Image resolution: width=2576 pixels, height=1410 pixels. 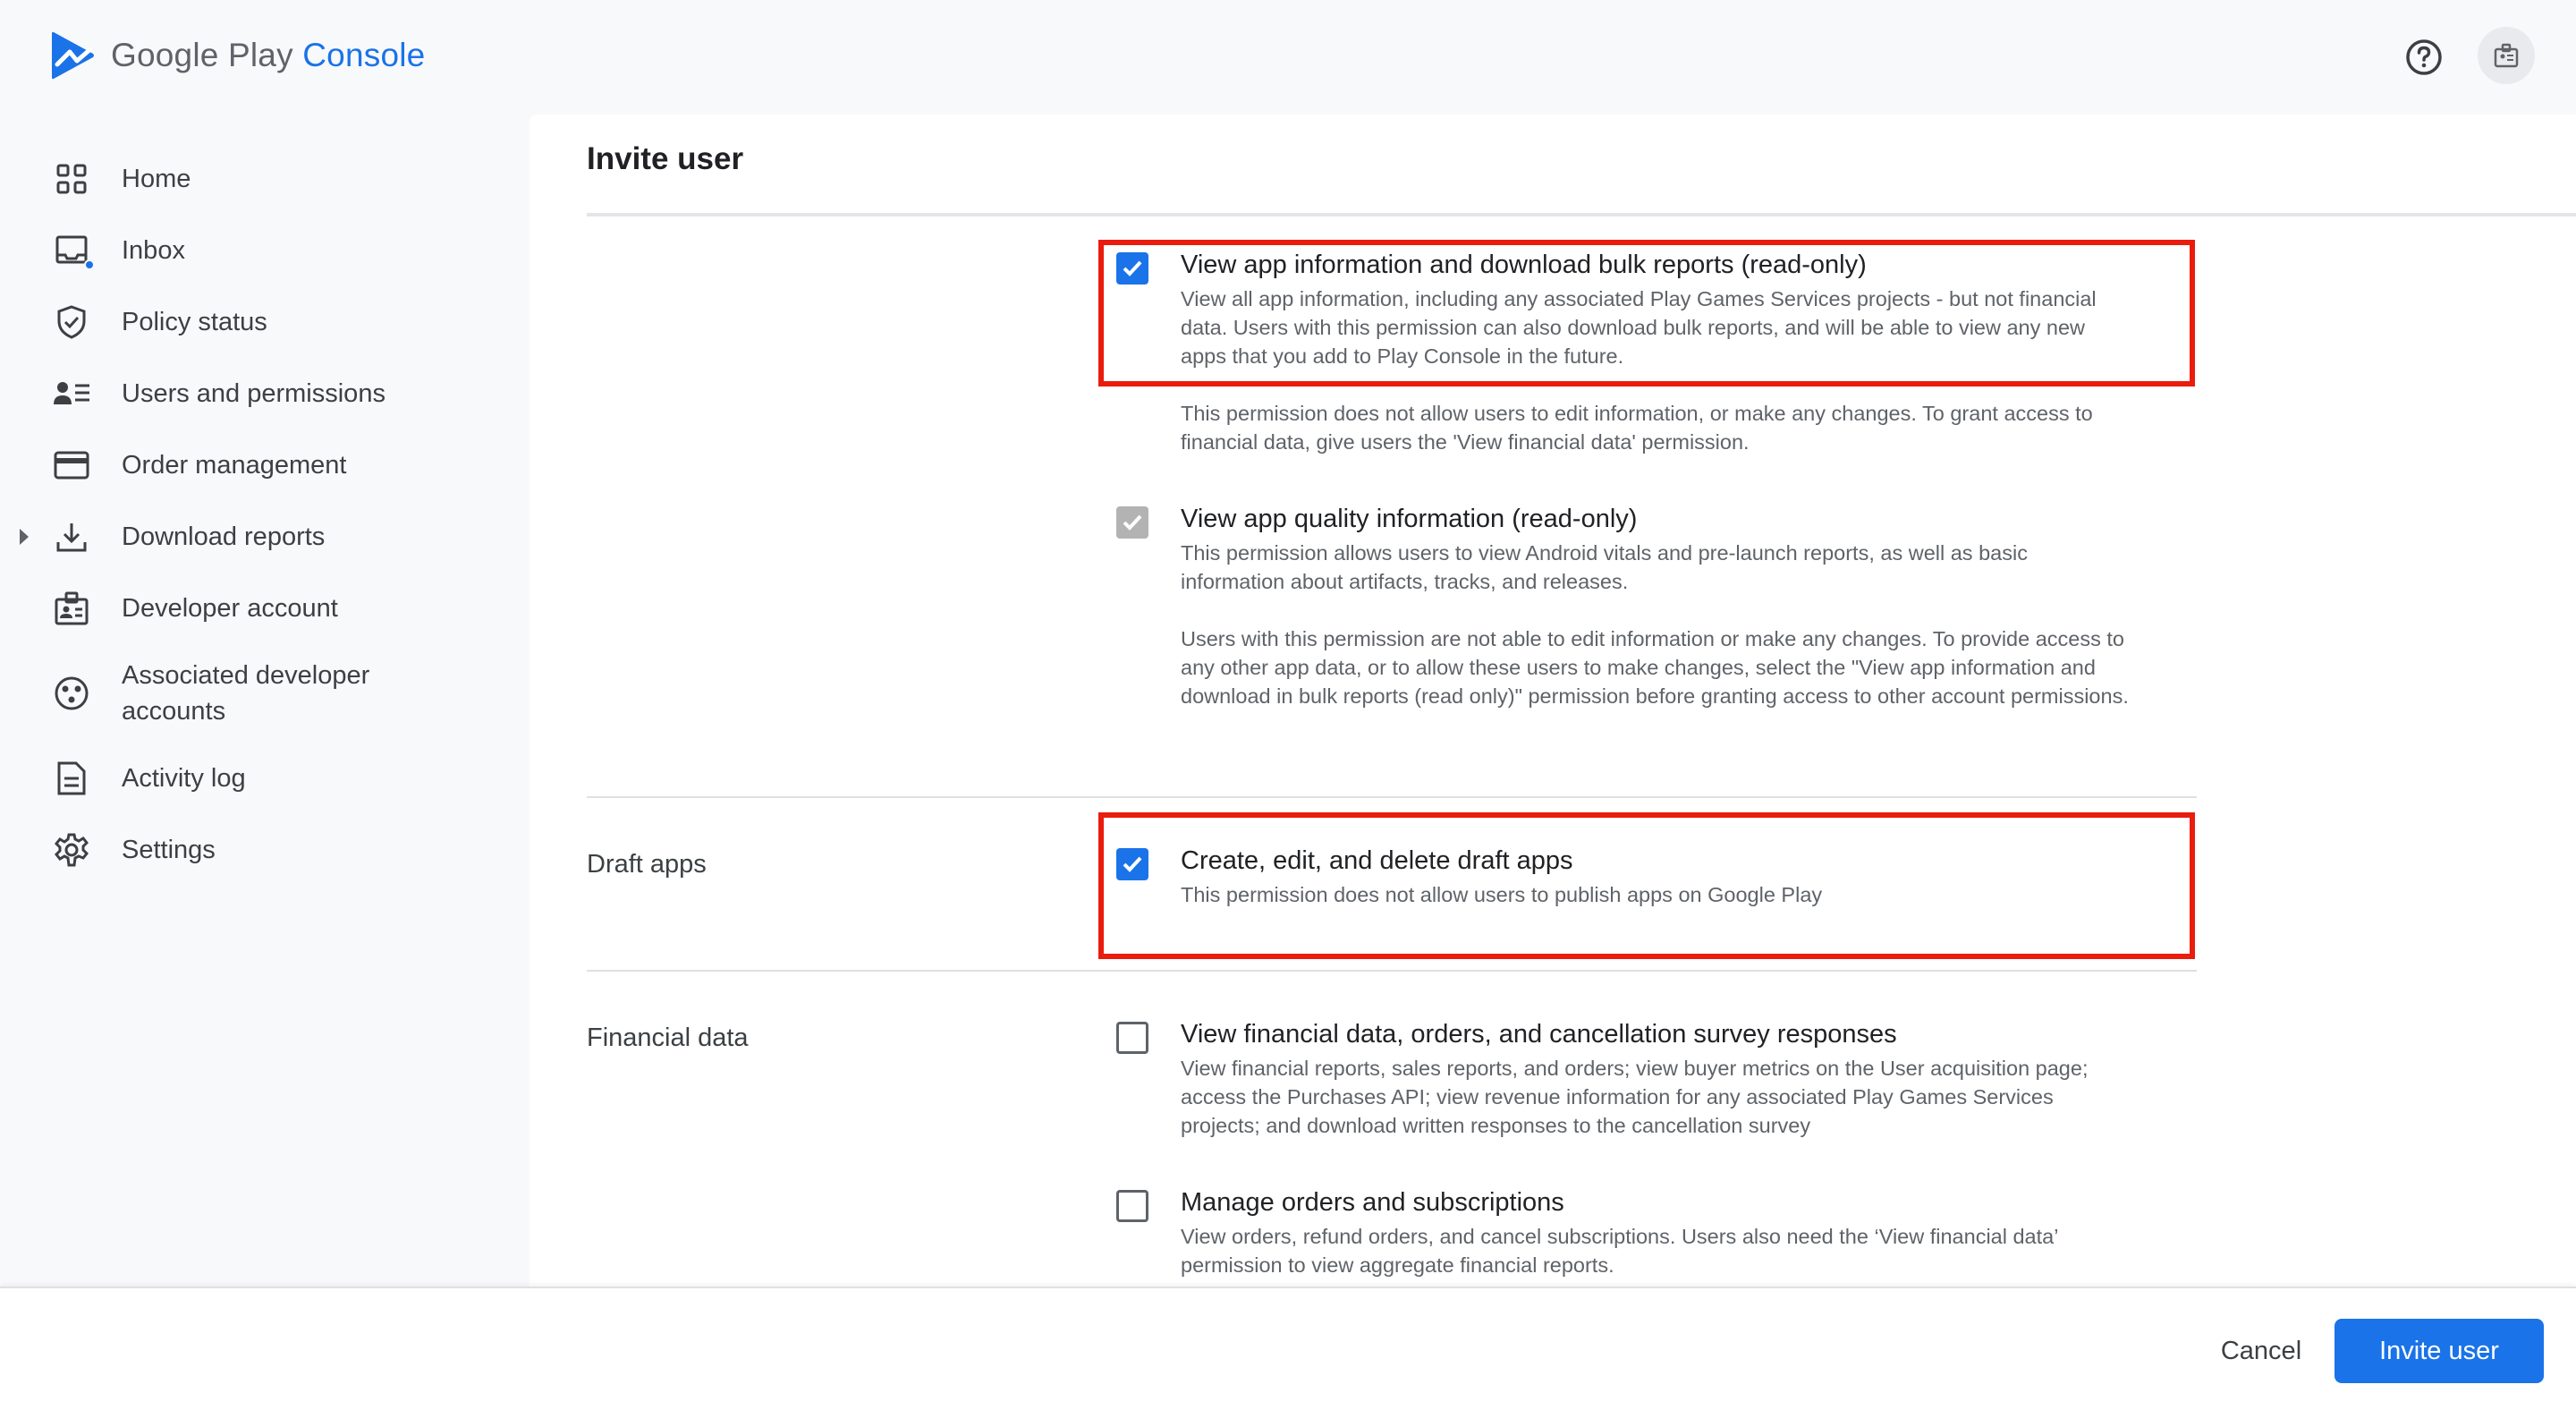 What do you see at coordinates (250, 179) in the screenshot?
I see `sidebar-item-home: Home` at bounding box center [250, 179].